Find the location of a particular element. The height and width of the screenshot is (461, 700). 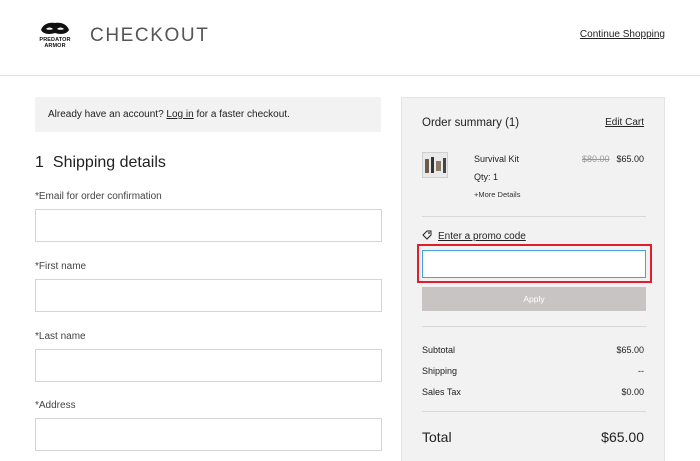

sales-tax-label: Sales Tax is located at coordinates (441, 392).